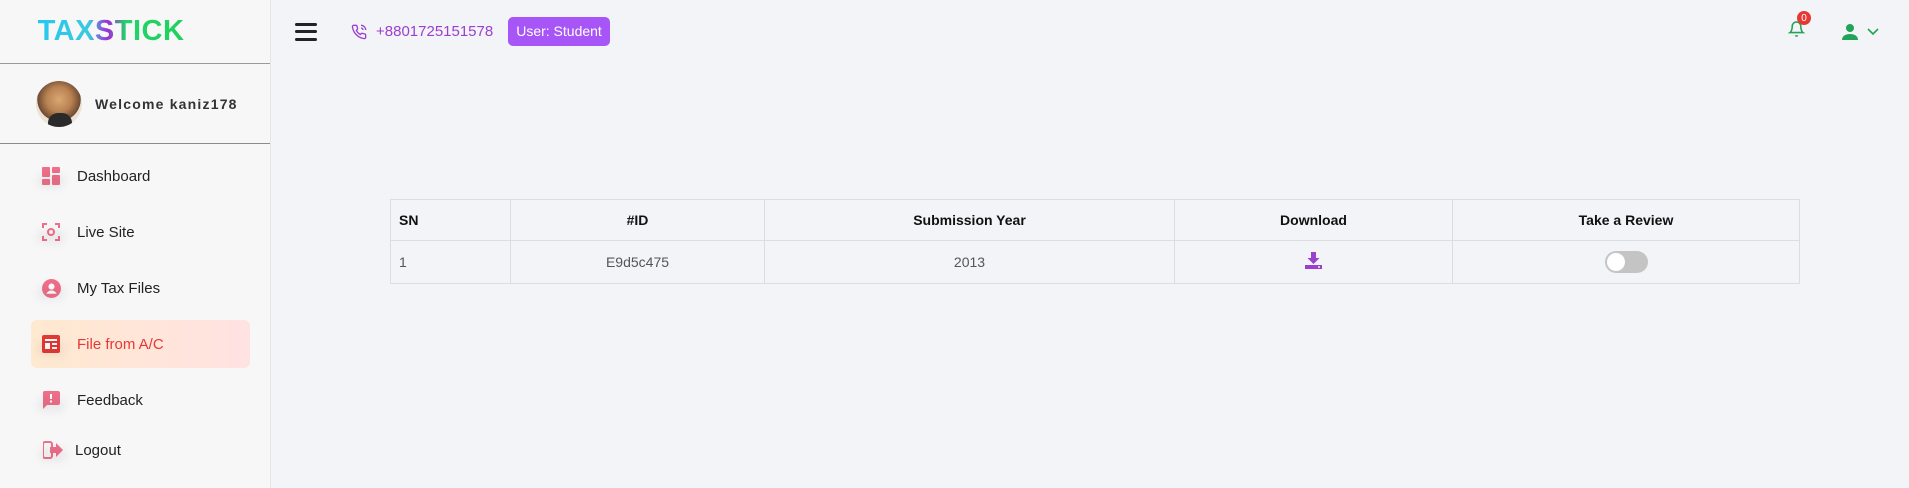 Image resolution: width=1909 pixels, height=488 pixels. Describe the element at coordinates (1626, 220) in the screenshot. I see `column-header-take-a-review: Take a Review` at that location.